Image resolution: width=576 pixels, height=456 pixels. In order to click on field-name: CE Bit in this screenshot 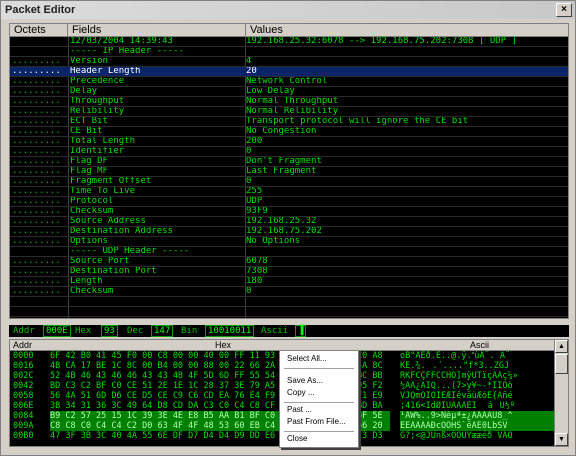, I will do `click(86, 131)`.